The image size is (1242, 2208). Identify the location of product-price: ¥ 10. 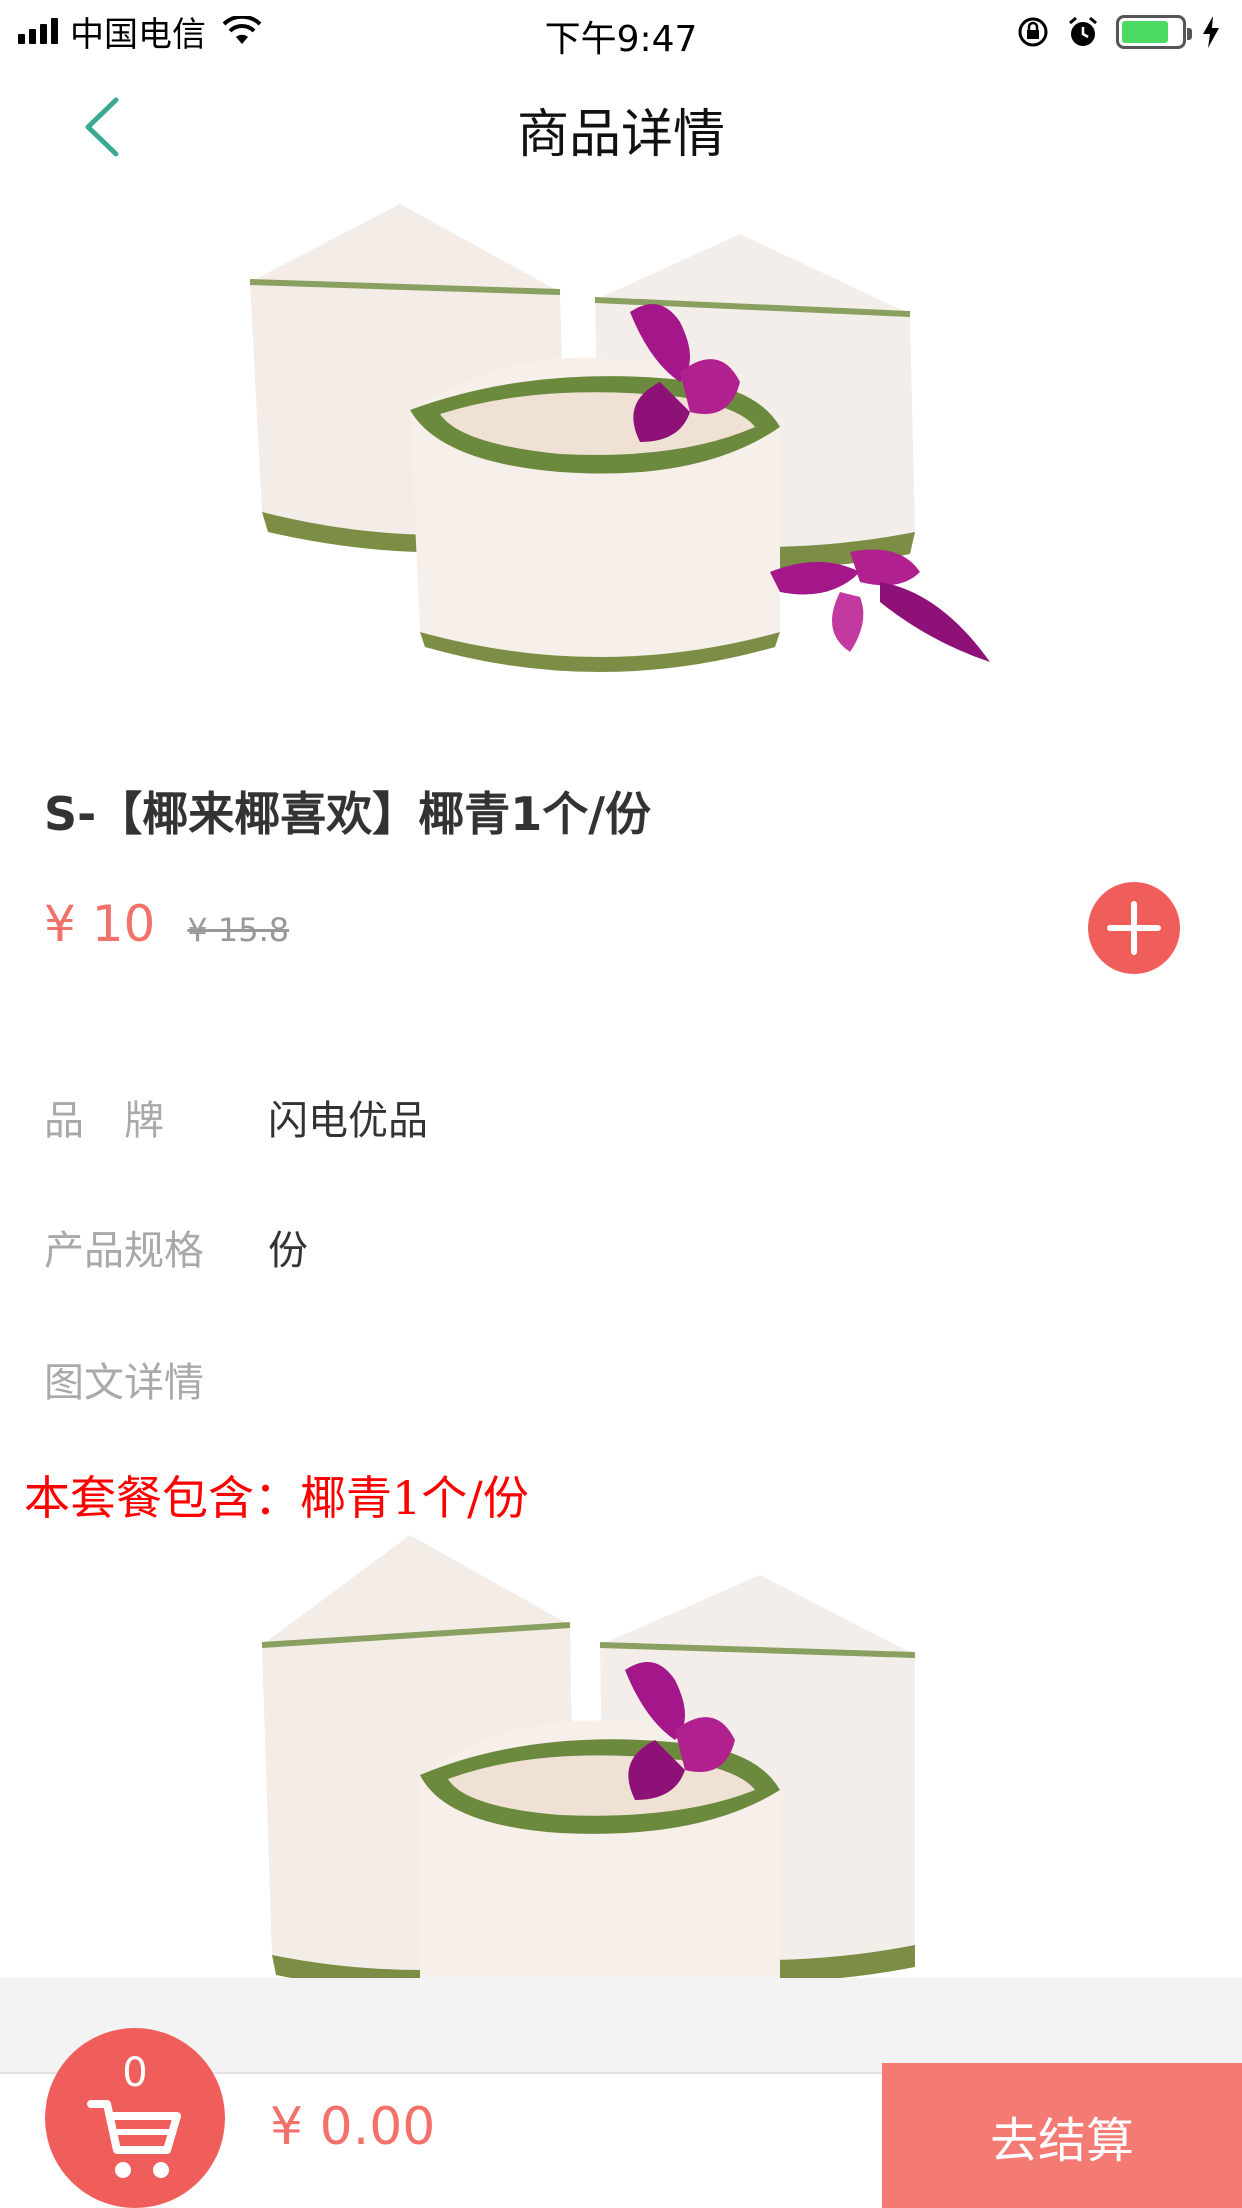
(100, 924).